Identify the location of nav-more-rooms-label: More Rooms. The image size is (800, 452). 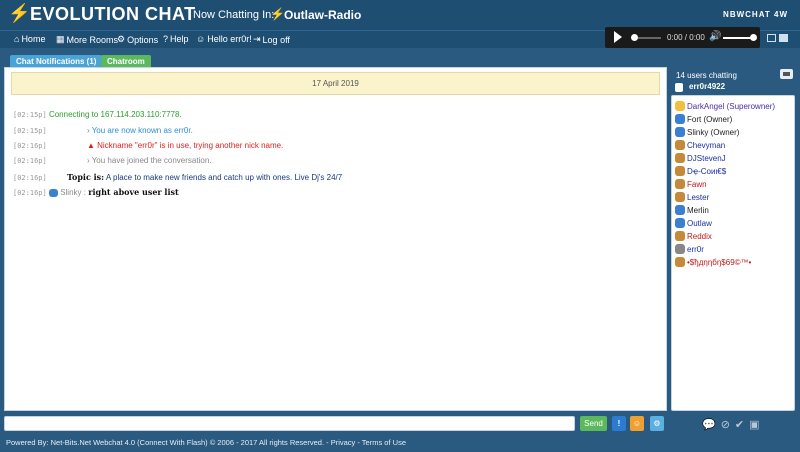
(92, 39).